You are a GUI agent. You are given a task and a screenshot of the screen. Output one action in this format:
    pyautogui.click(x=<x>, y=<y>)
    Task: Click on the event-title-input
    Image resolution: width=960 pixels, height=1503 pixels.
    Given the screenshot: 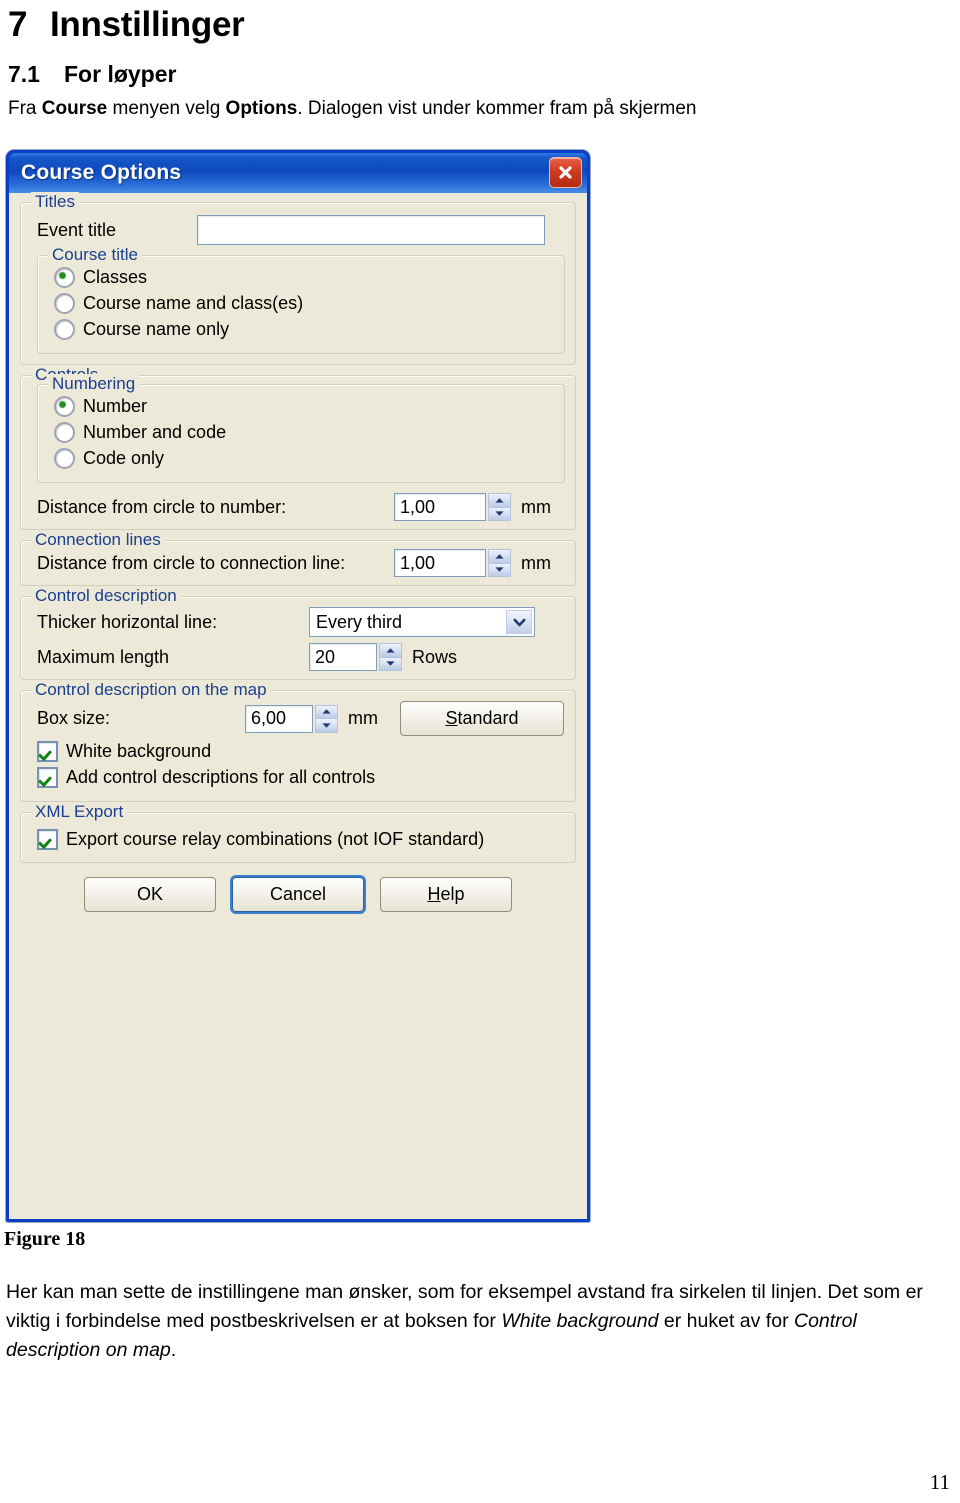 What is the action you would take?
    pyautogui.click(x=371, y=230)
    